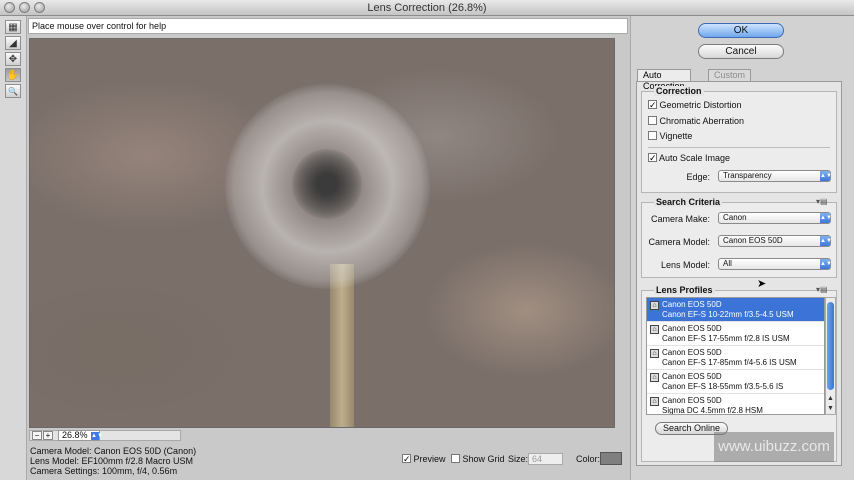 The height and width of the screenshot is (480, 854). Describe the element at coordinates (762, 284) in the screenshot. I see `mouse-pointer-icon: ➤` at that location.